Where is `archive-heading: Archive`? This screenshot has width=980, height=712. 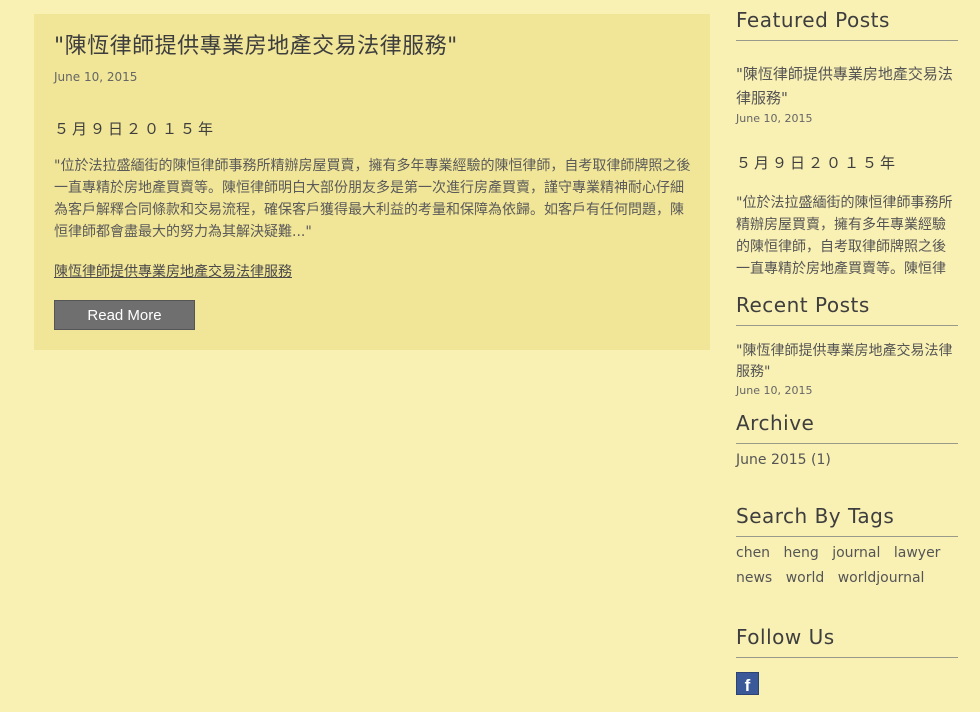 archive-heading: Archive is located at coordinates (847, 427).